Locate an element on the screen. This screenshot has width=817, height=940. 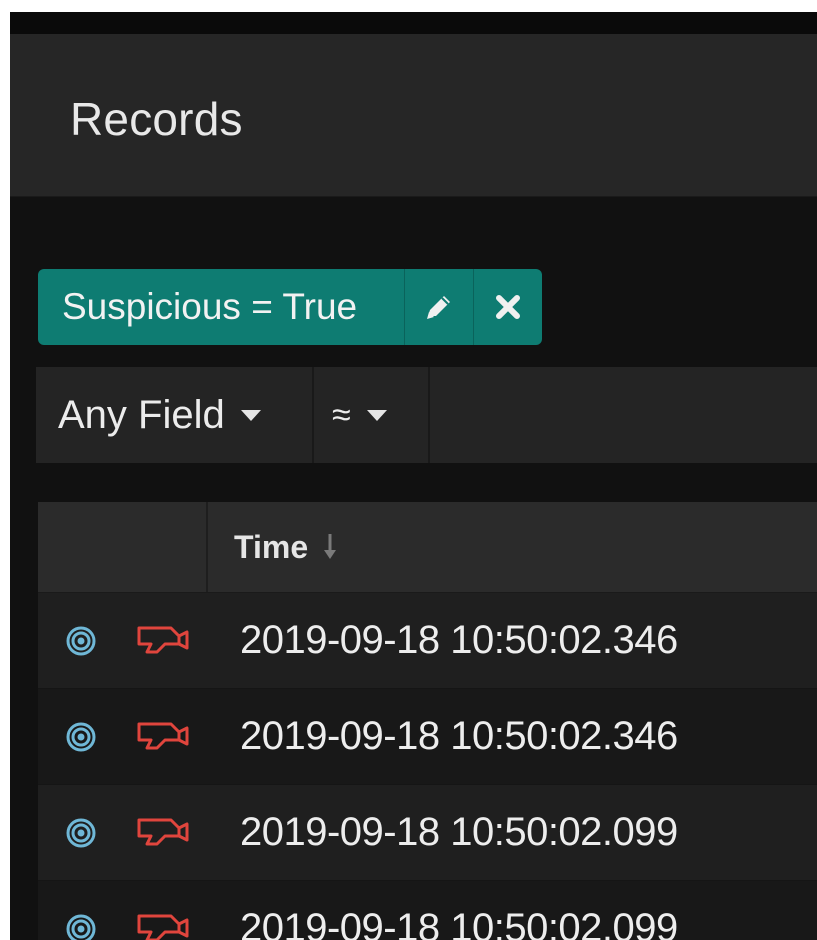
time-column-label: Time is located at coordinates (271, 546).